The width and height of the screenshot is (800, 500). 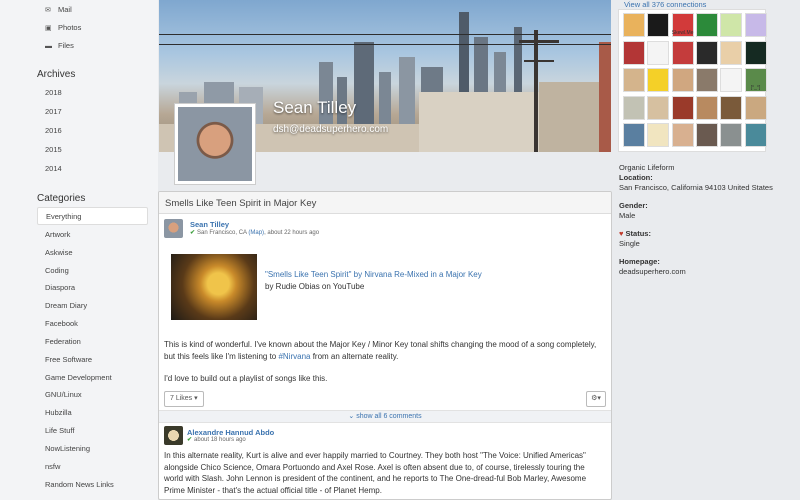 I want to click on post-author-link: Sean Tilley, so click(x=209, y=224).